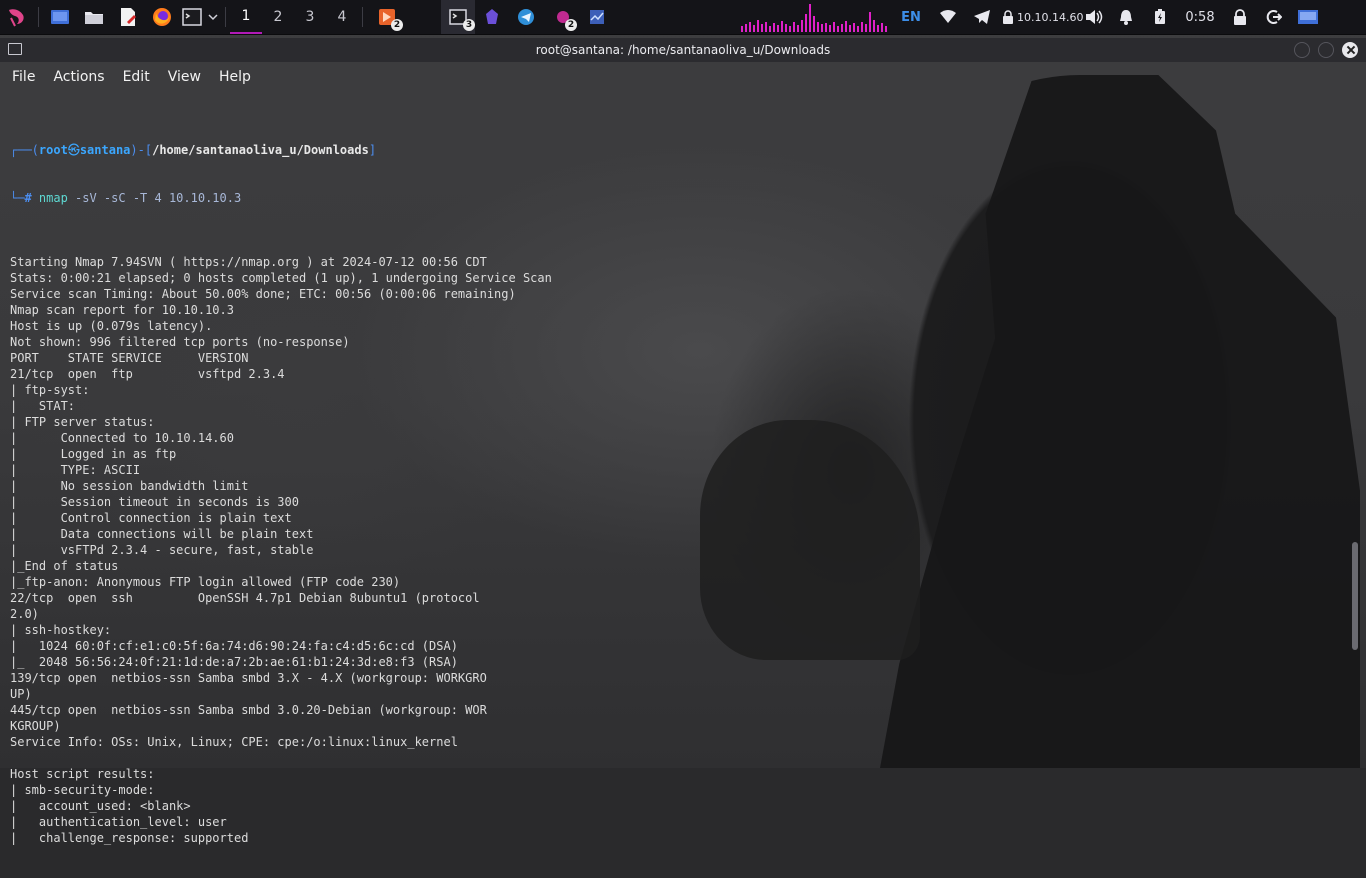 The width and height of the screenshot is (1366, 878). What do you see at coordinates (1355, 596) in the screenshot?
I see `terminal-scrollbar` at bounding box center [1355, 596].